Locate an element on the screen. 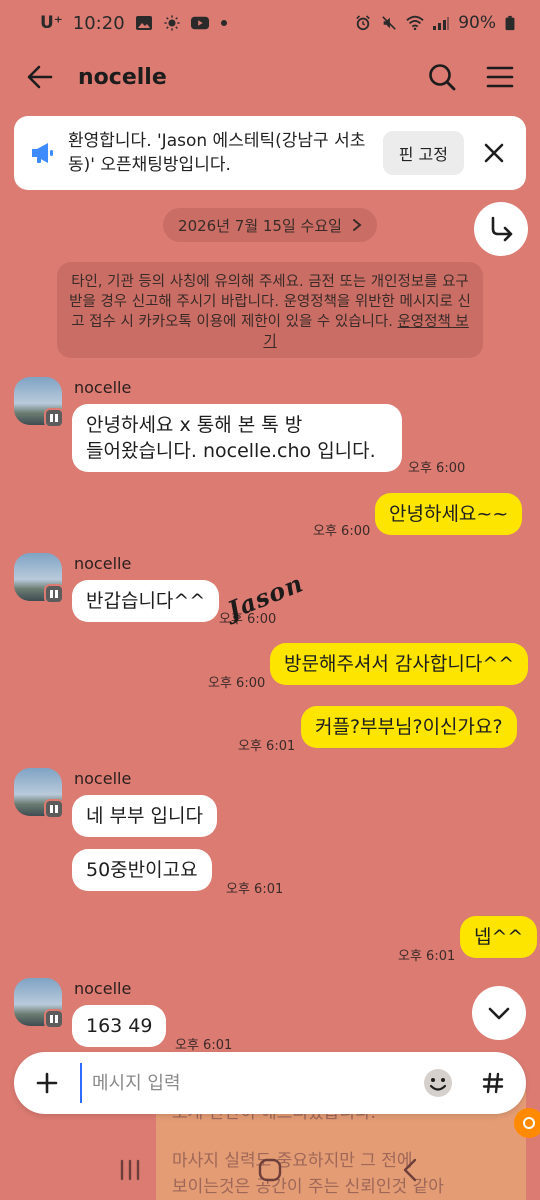 Image resolution: width=540 pixels, height=1200 pixels. emoji-icon is located at coordinates (438, 1083).